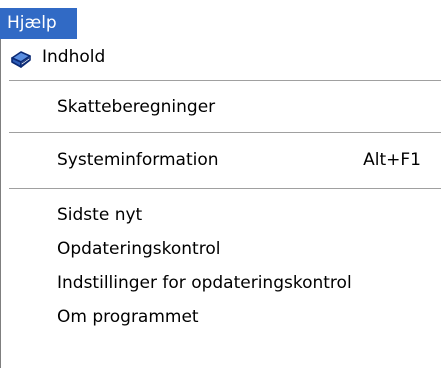  What do you see at coordinates (21, 57) in the screenshot?
I see `help-book-icon` at bounding box center [21, 57].